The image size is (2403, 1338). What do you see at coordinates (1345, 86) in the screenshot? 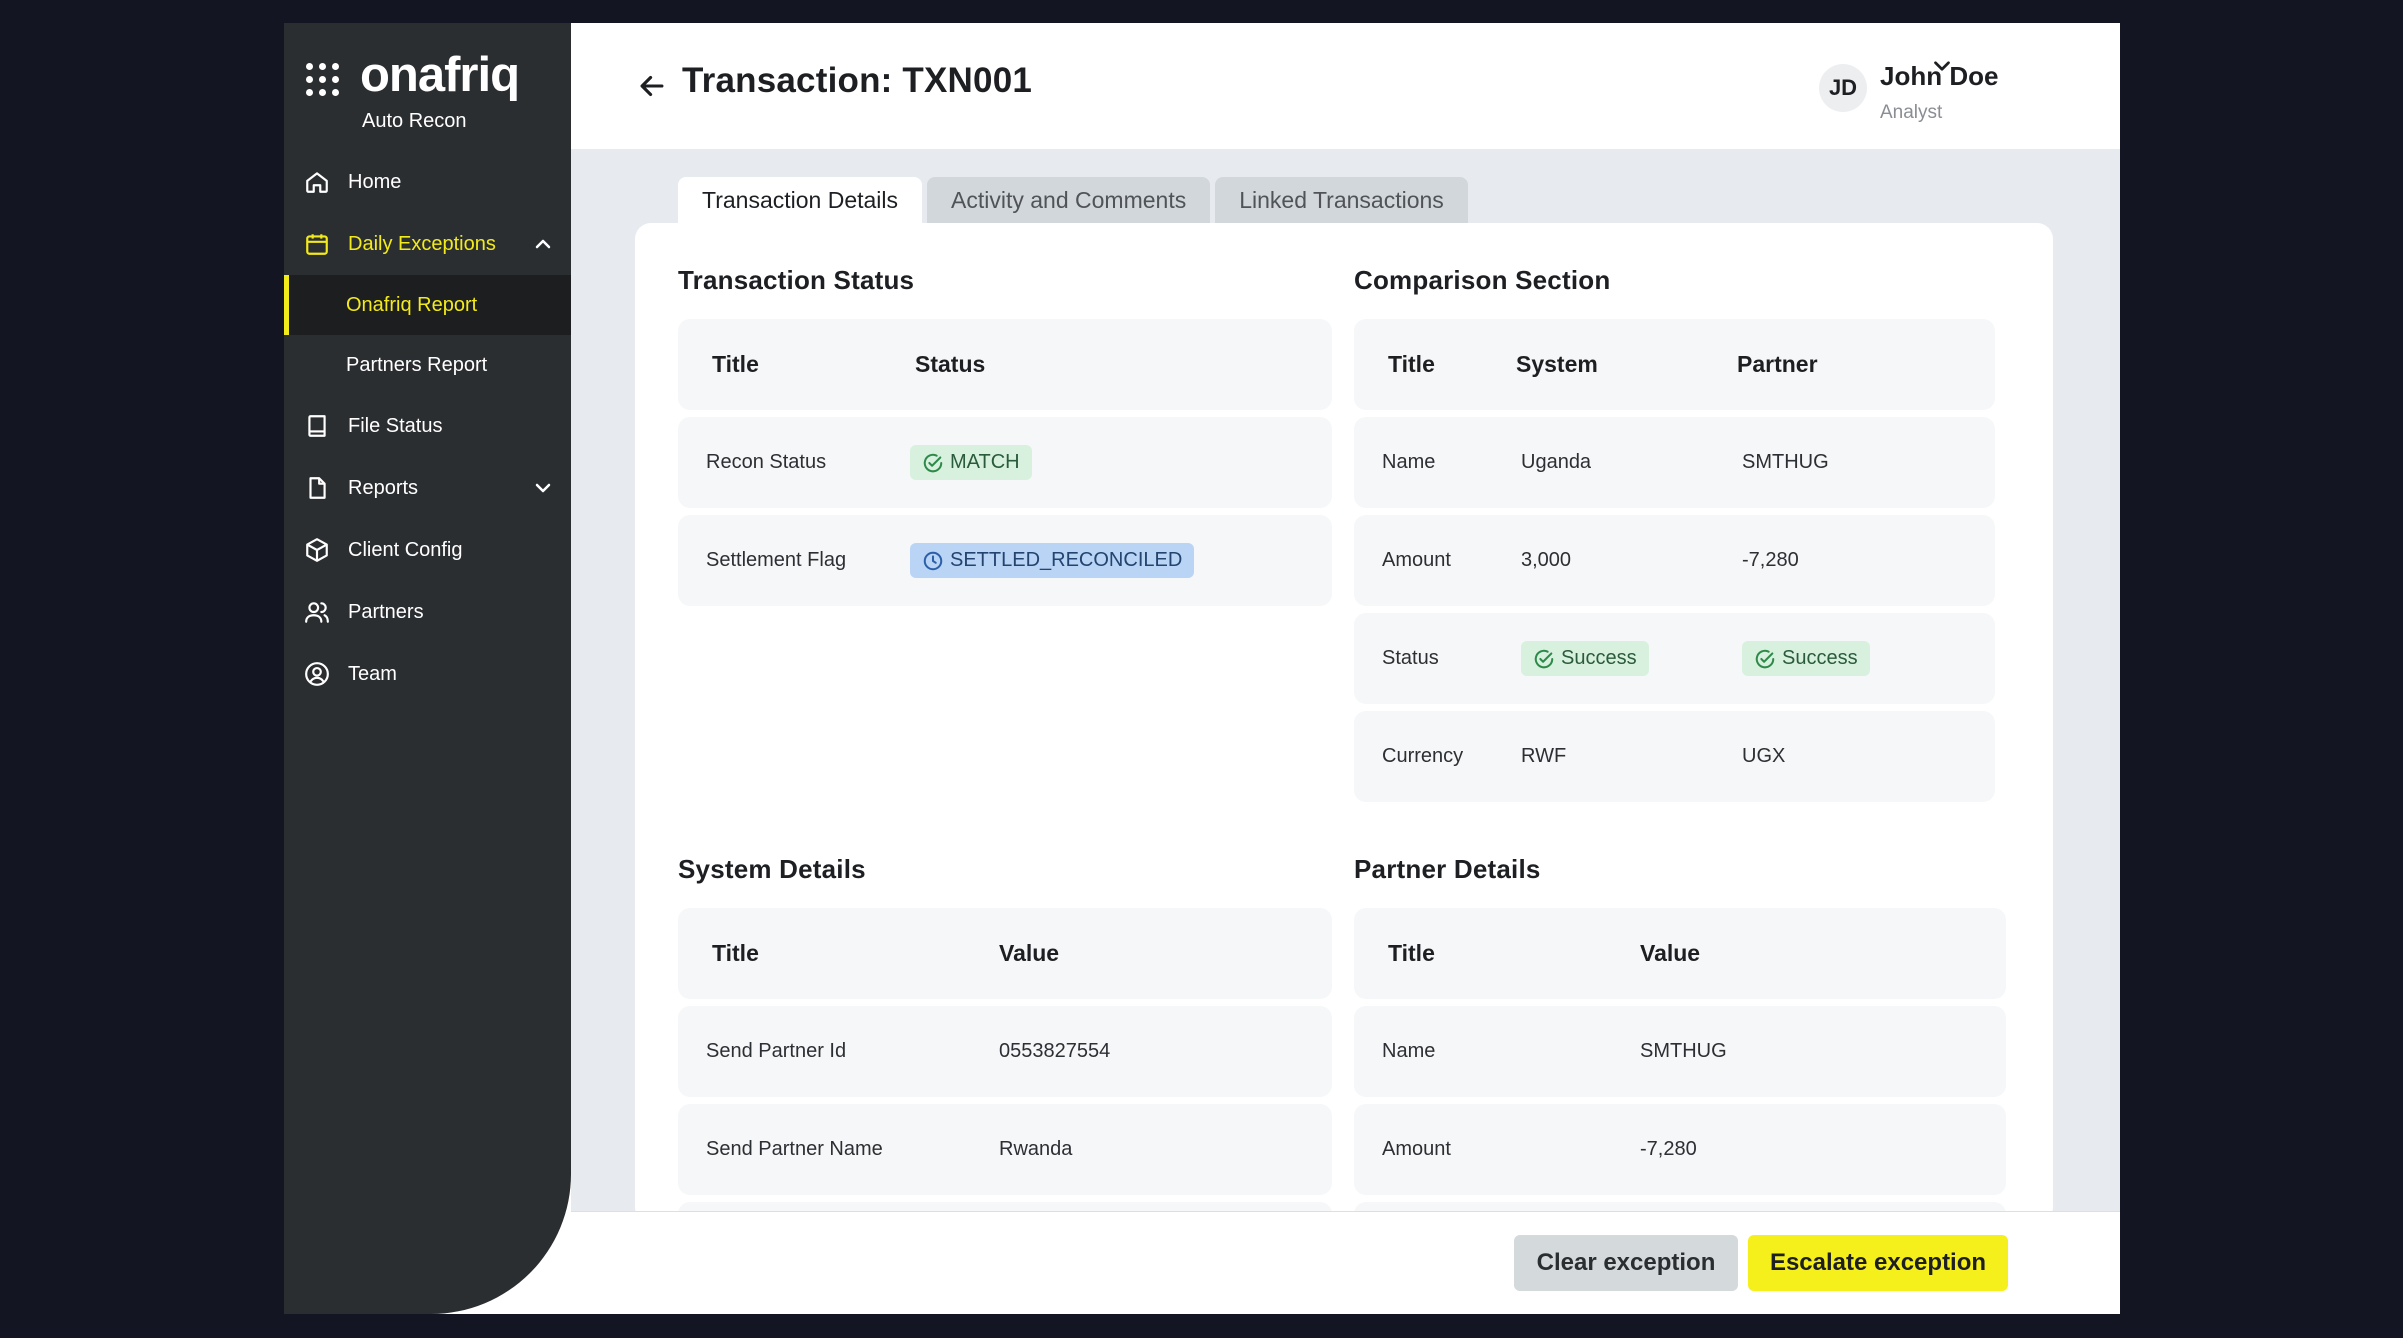
I see `top-bar: Transaction: TXN001 JD John Doe Analyst` at bounding box center [1345, 86].